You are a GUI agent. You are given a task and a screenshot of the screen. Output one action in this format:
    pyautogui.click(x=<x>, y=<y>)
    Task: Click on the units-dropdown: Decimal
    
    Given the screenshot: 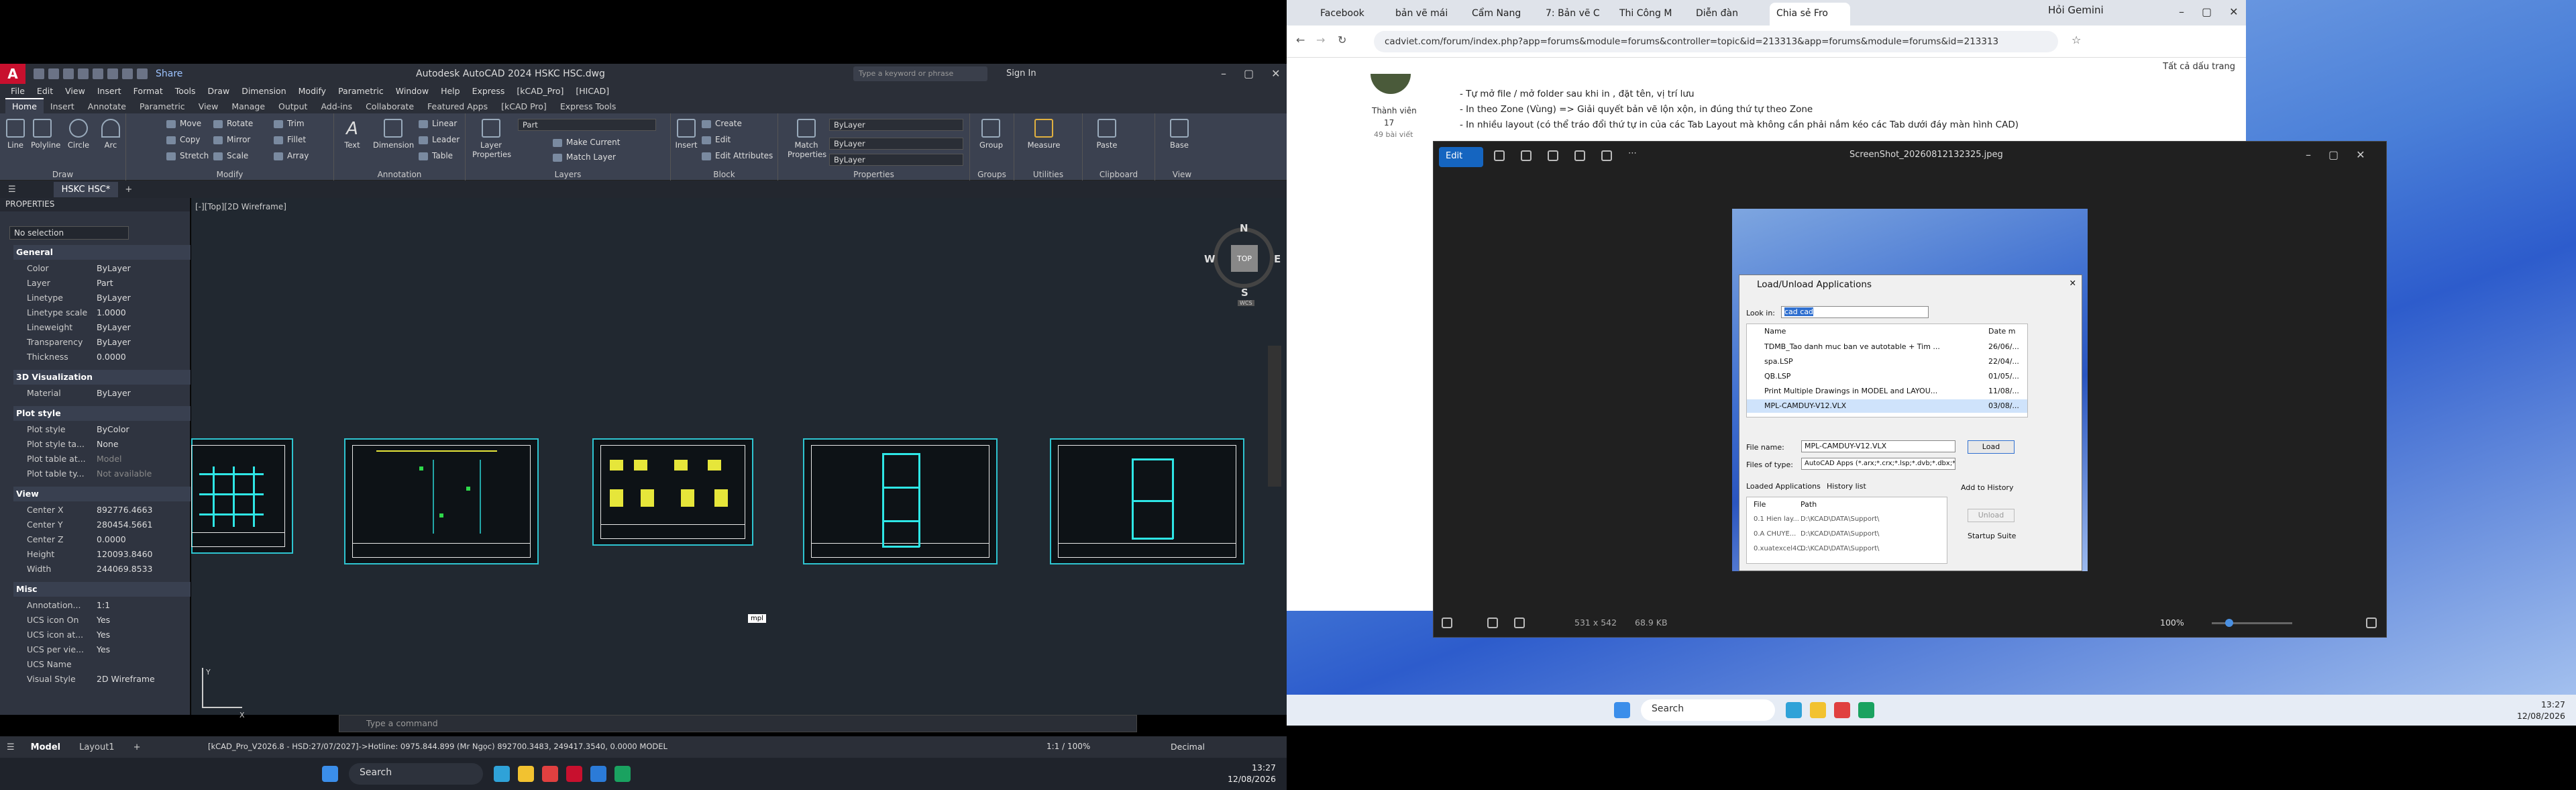 What is the action you would take?
    pyautogui.click(x=1188, y=747)
    